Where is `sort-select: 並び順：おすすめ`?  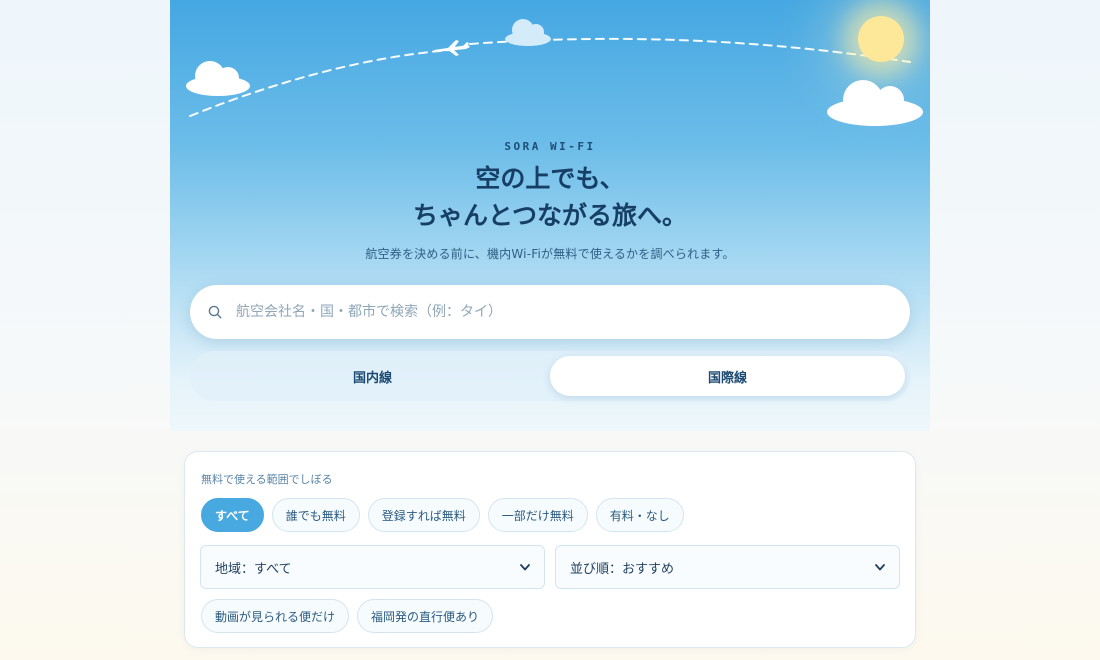
sort-select: 並び順：おすすめ is located at coordinates (727, 567).